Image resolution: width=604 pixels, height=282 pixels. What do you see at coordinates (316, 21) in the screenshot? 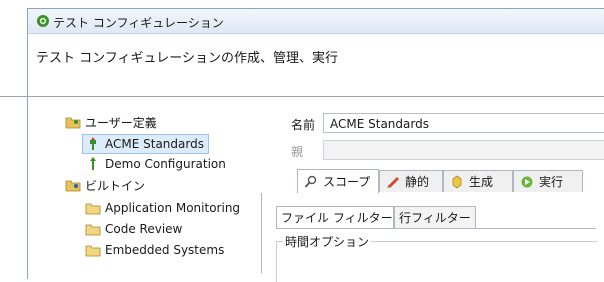
I see `title-bar: テスト コンフィギュレーション` at bounding box center [316, 21].